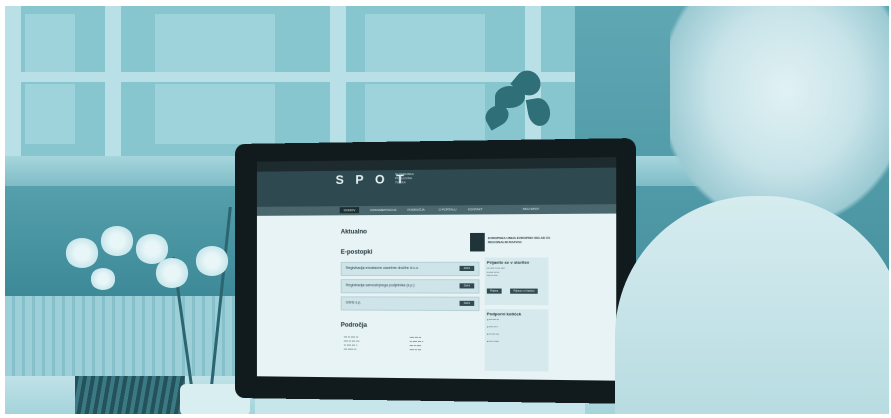  I want to click on tab-podrocja: PODROČJA, so click(415, 210).